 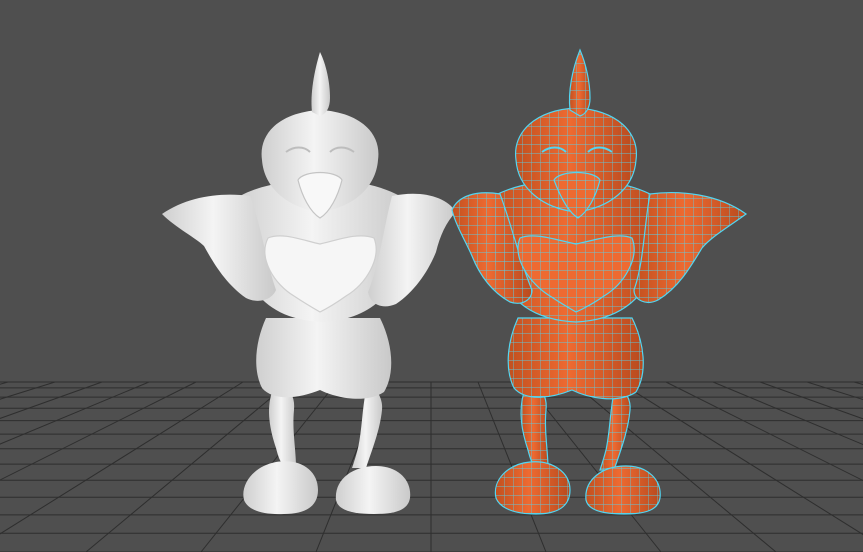 I want to click on sculpt-hips, so click(x=324, y=358).